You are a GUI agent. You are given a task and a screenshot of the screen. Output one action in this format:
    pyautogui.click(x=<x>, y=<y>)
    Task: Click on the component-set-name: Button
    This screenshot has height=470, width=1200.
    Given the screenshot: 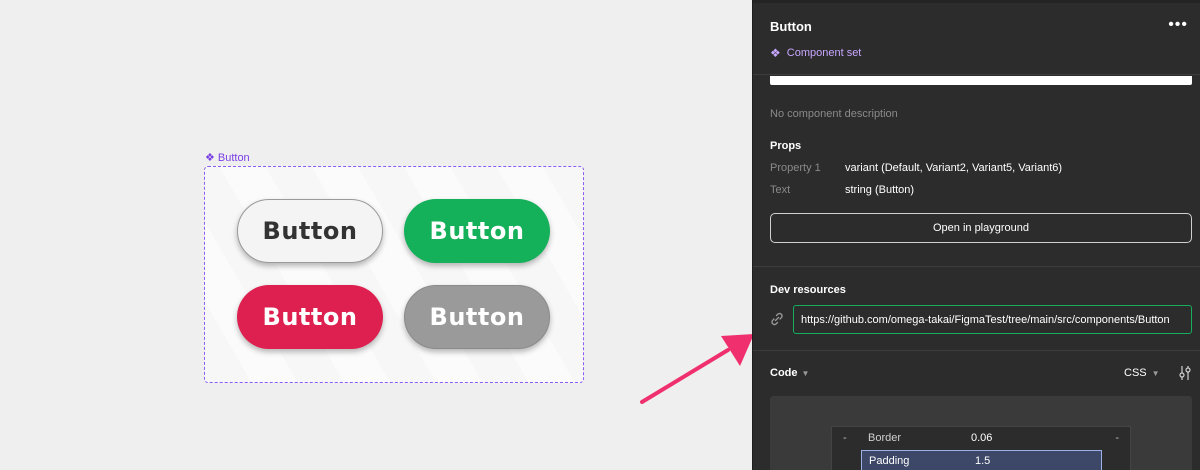 What is the action you would take?
    pyautogui.click(x=233, y=158)
    